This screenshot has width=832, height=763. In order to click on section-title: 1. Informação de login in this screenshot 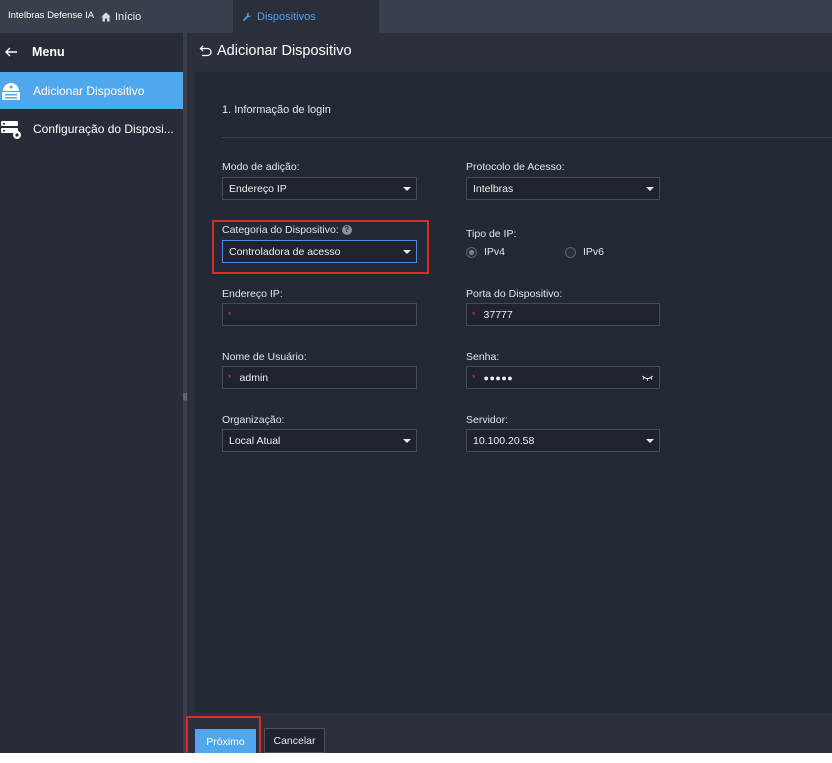, I will do `click(276, 110)`.